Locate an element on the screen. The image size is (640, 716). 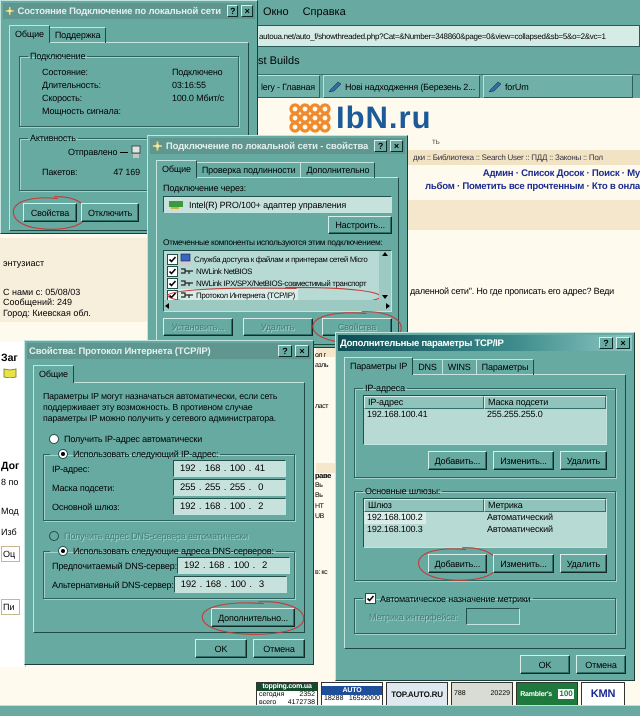
properties-button: Свойства is located at coordinates (50, 212).